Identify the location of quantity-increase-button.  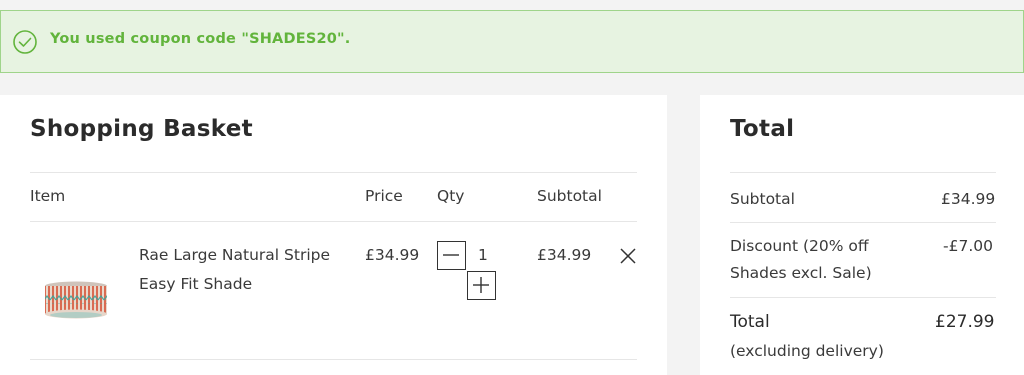
(481, 285).